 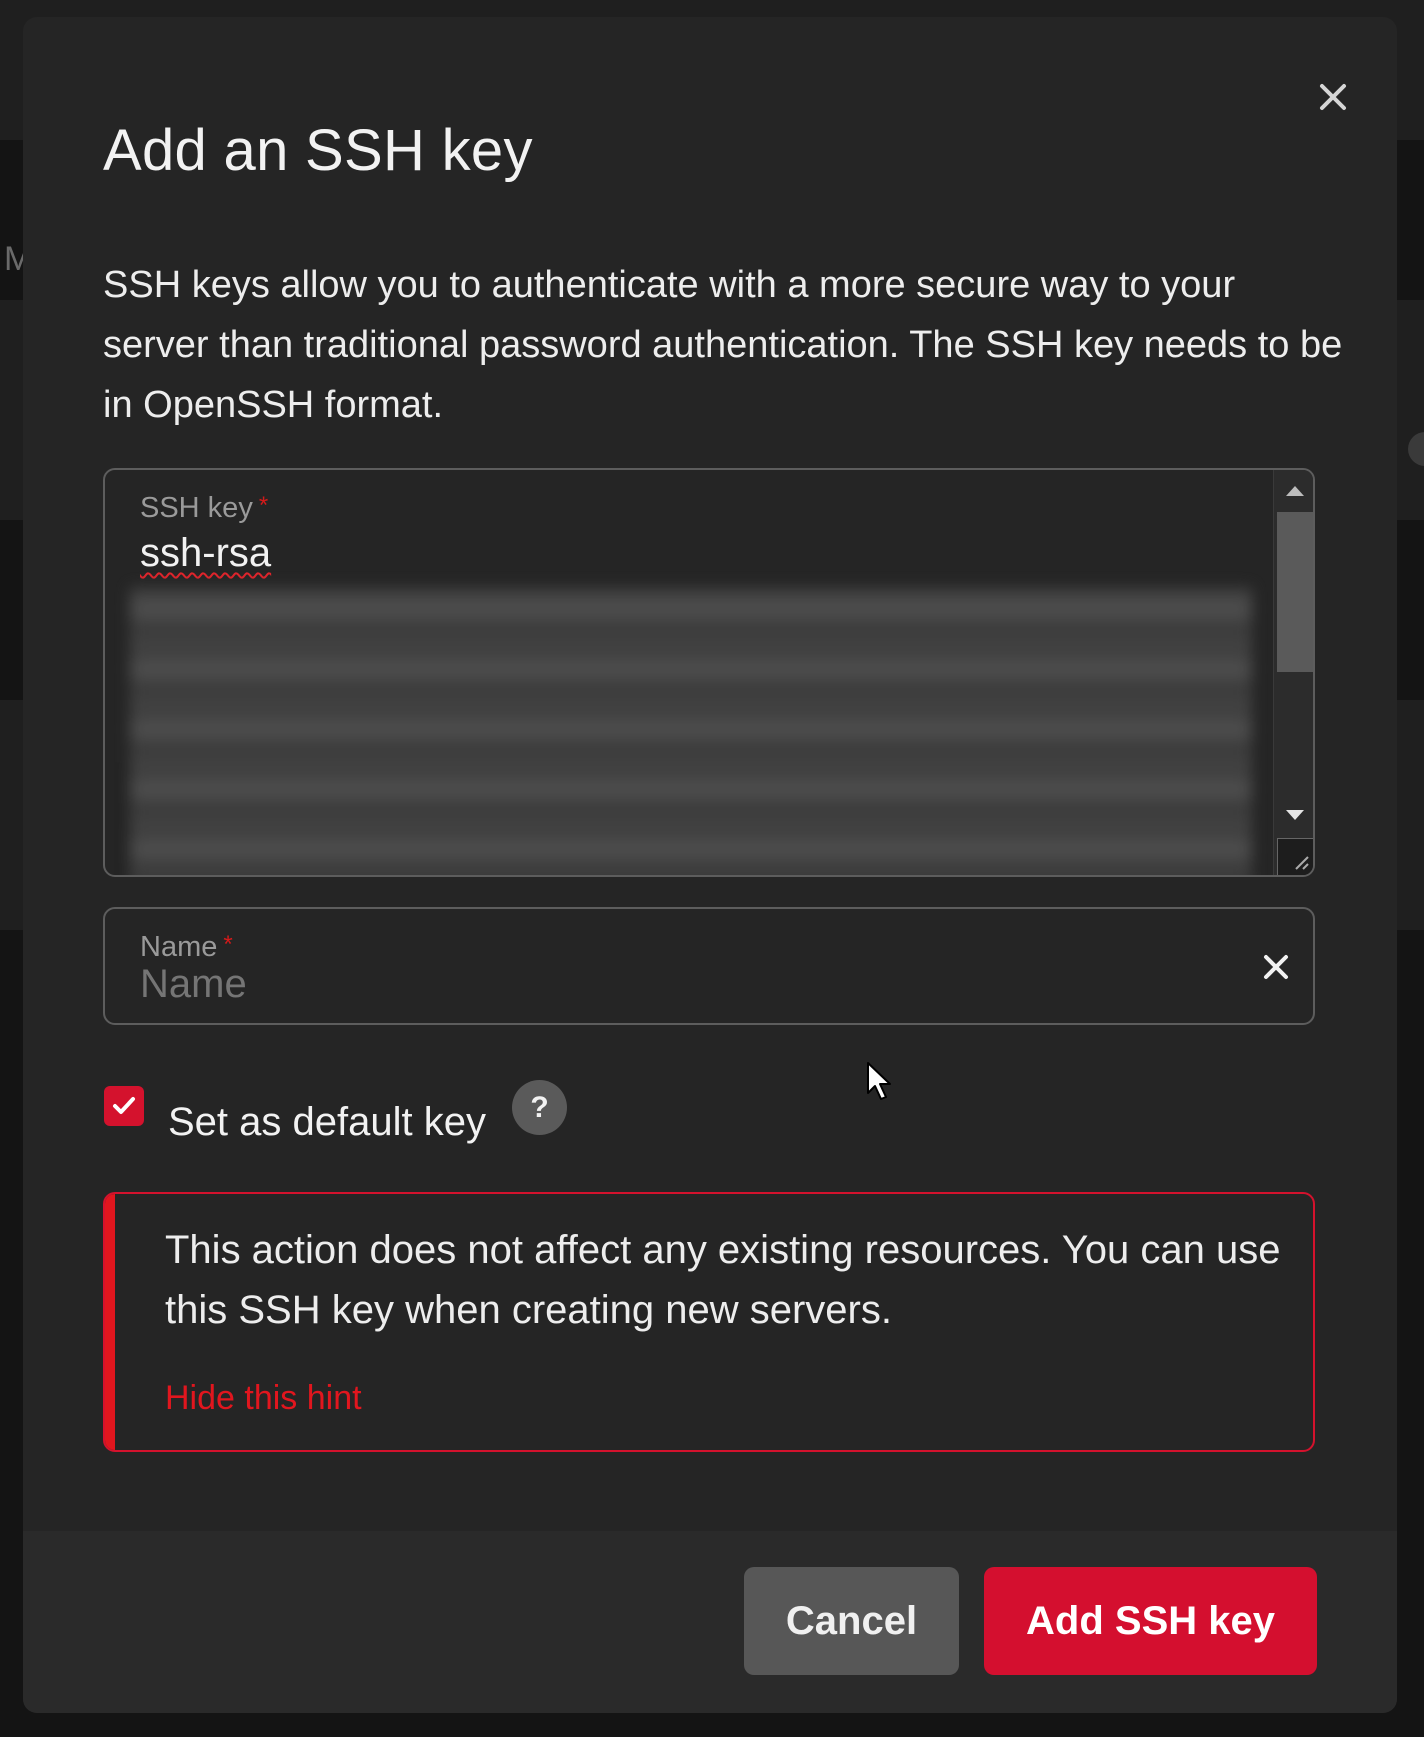 What do you see at coordinates (206, 553) in the screenshot?
I see `ssh-key-value: ssh-rsa` at bounding box center [206, 553].